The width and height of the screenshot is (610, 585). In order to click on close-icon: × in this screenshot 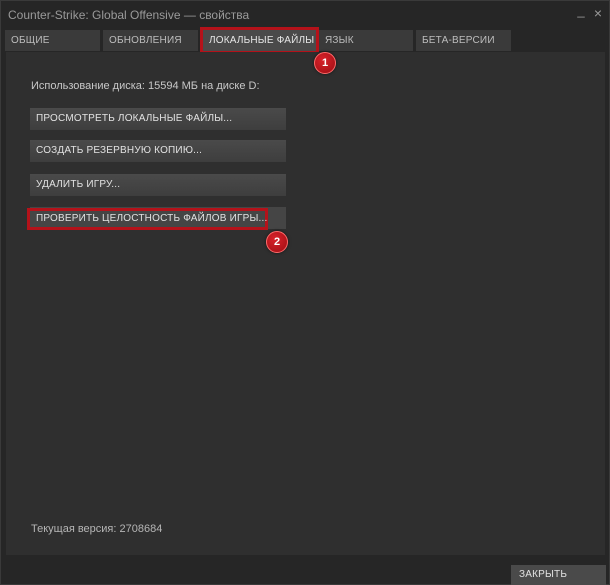, I will do `click(598, 13)`.